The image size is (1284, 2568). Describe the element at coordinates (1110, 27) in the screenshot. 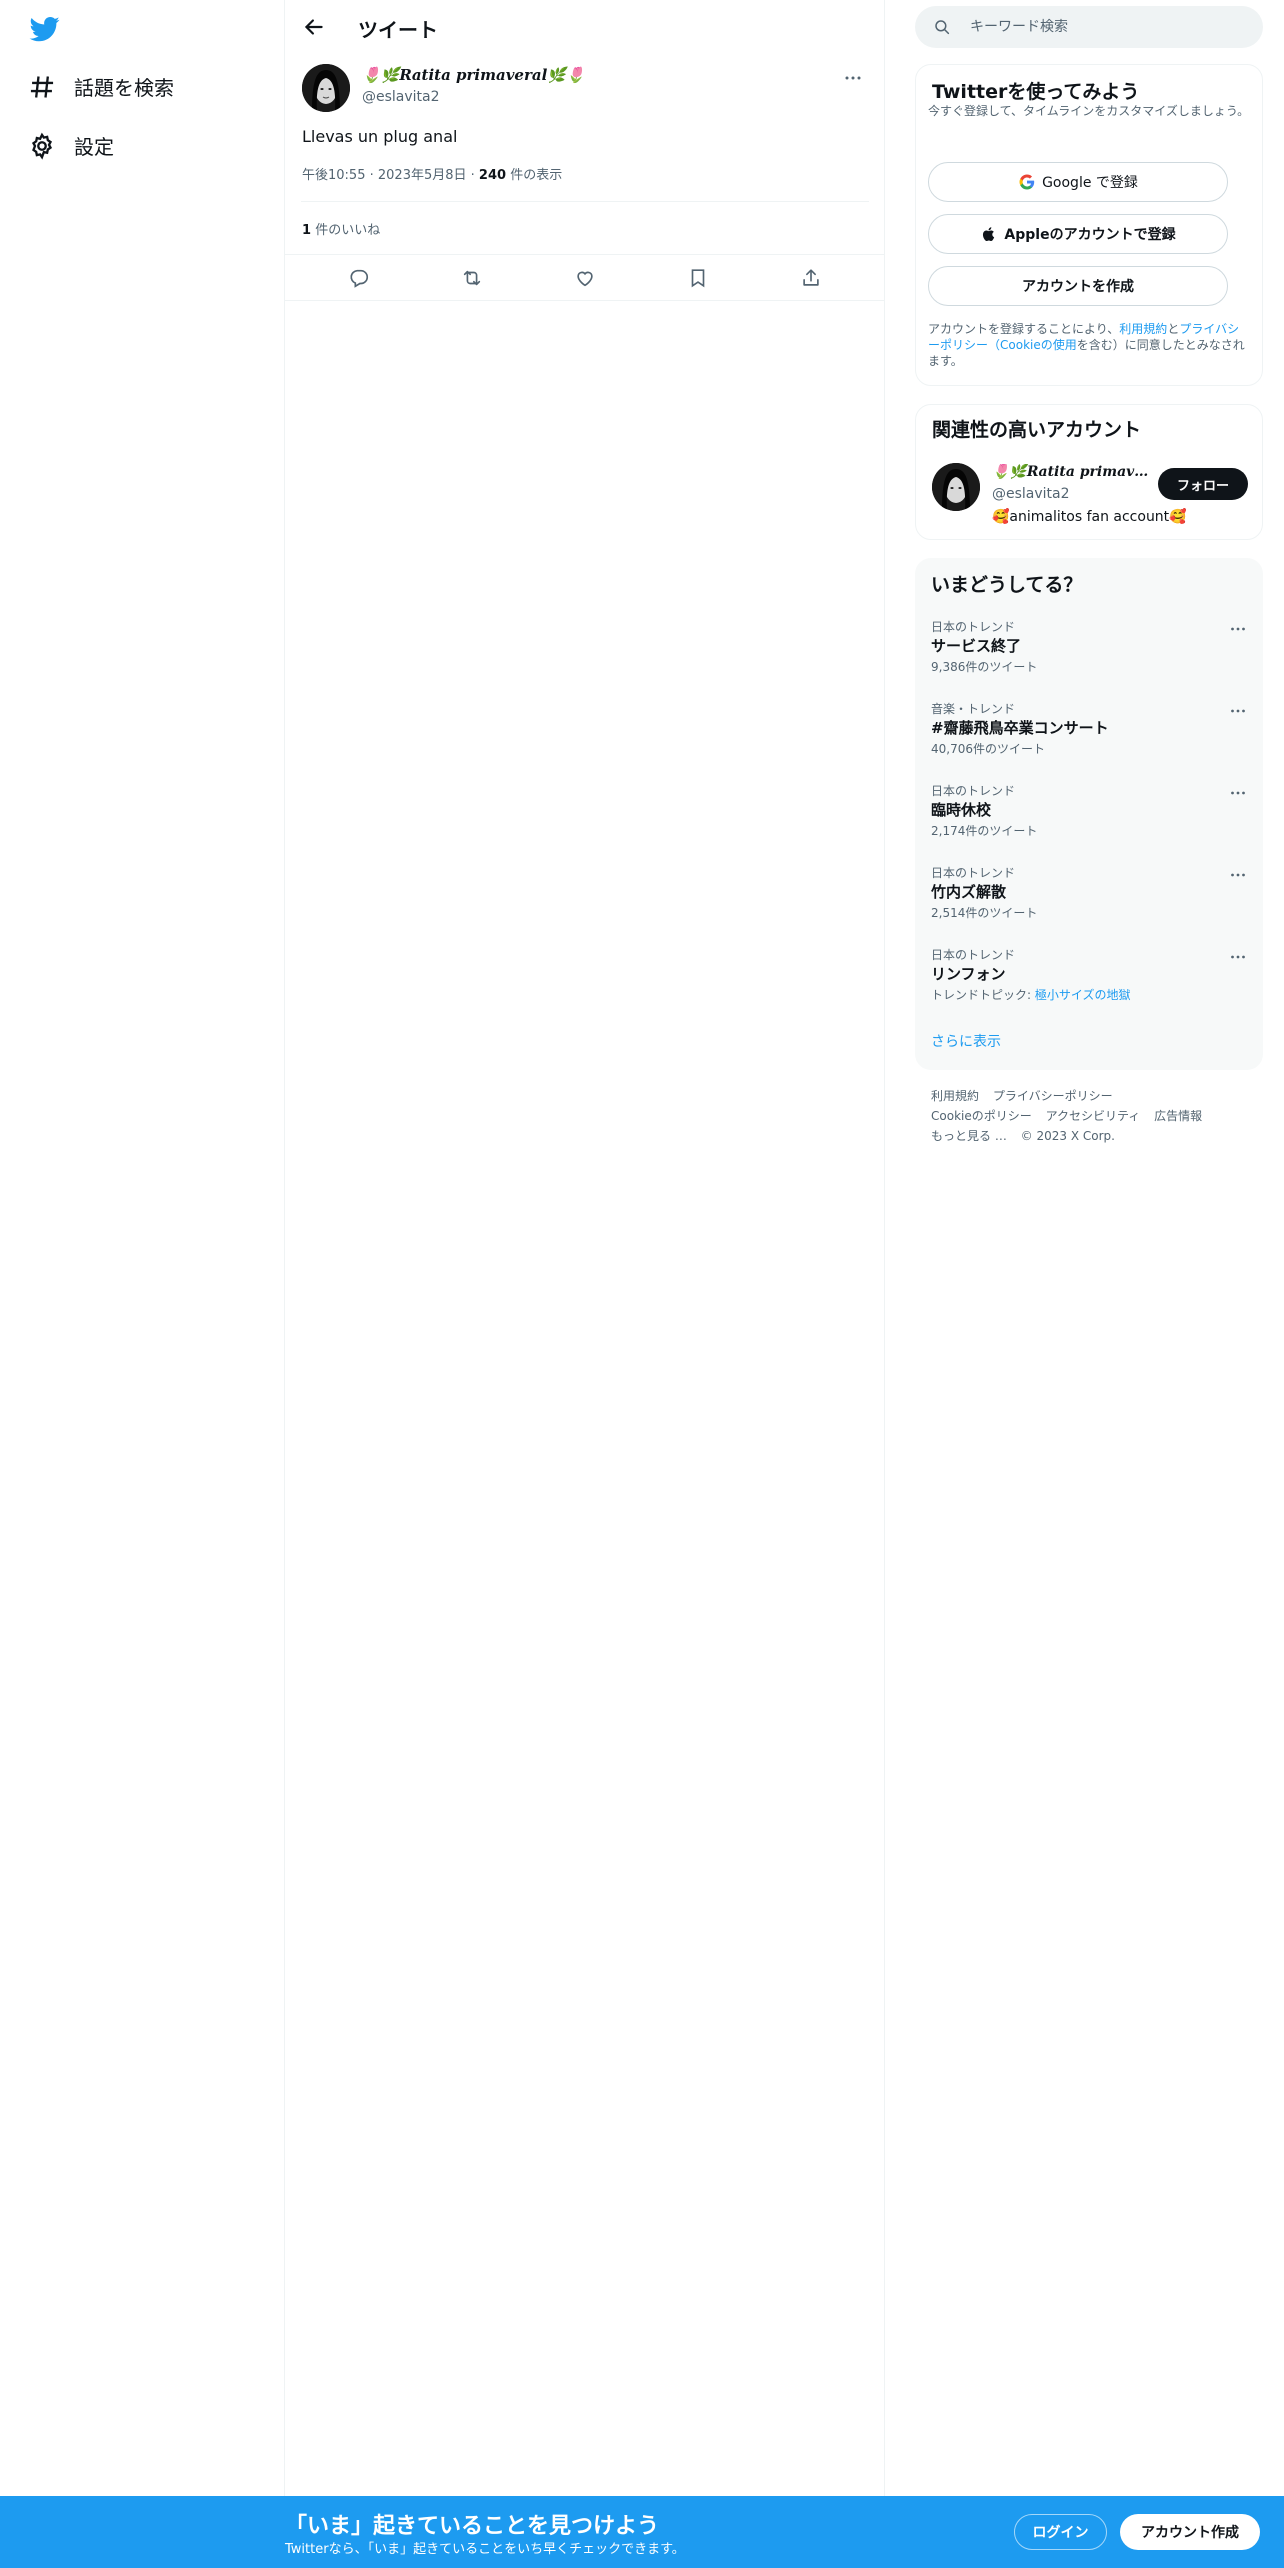

I see `search-input` at that location.